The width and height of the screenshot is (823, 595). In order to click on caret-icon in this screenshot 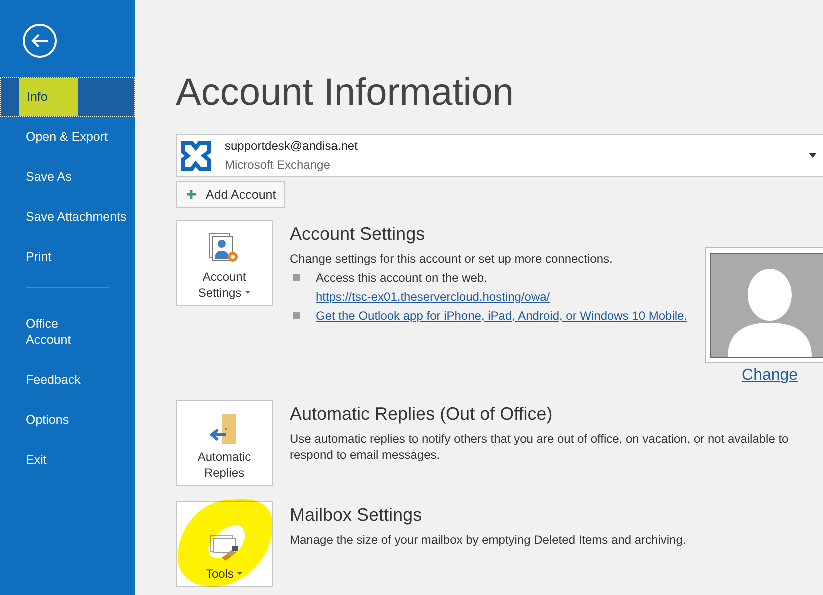, I will do `click(247, 292)`.